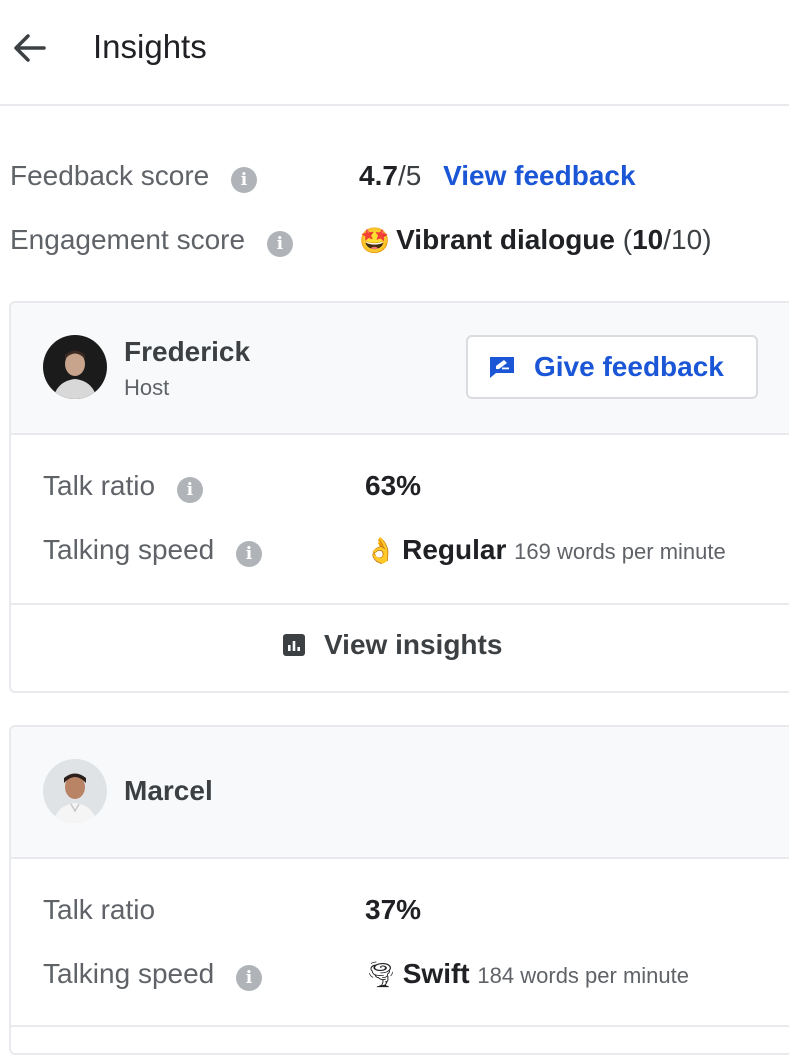 This screenshot has width=789, height=1055. I want to click on view-insights-button: View insights, so click(400, 647).